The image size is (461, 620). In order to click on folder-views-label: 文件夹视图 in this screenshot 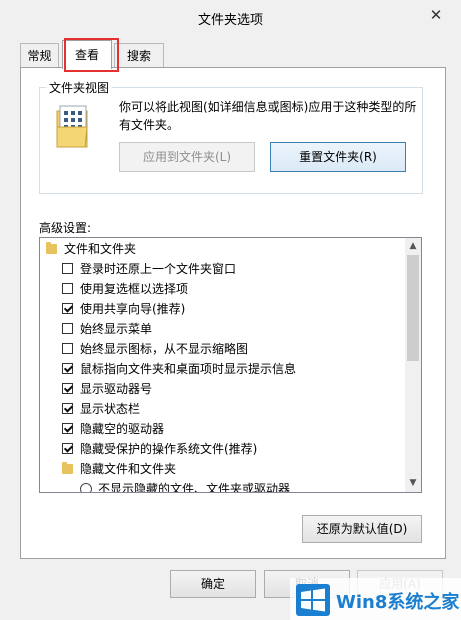, I will do `click(79, 87)`.